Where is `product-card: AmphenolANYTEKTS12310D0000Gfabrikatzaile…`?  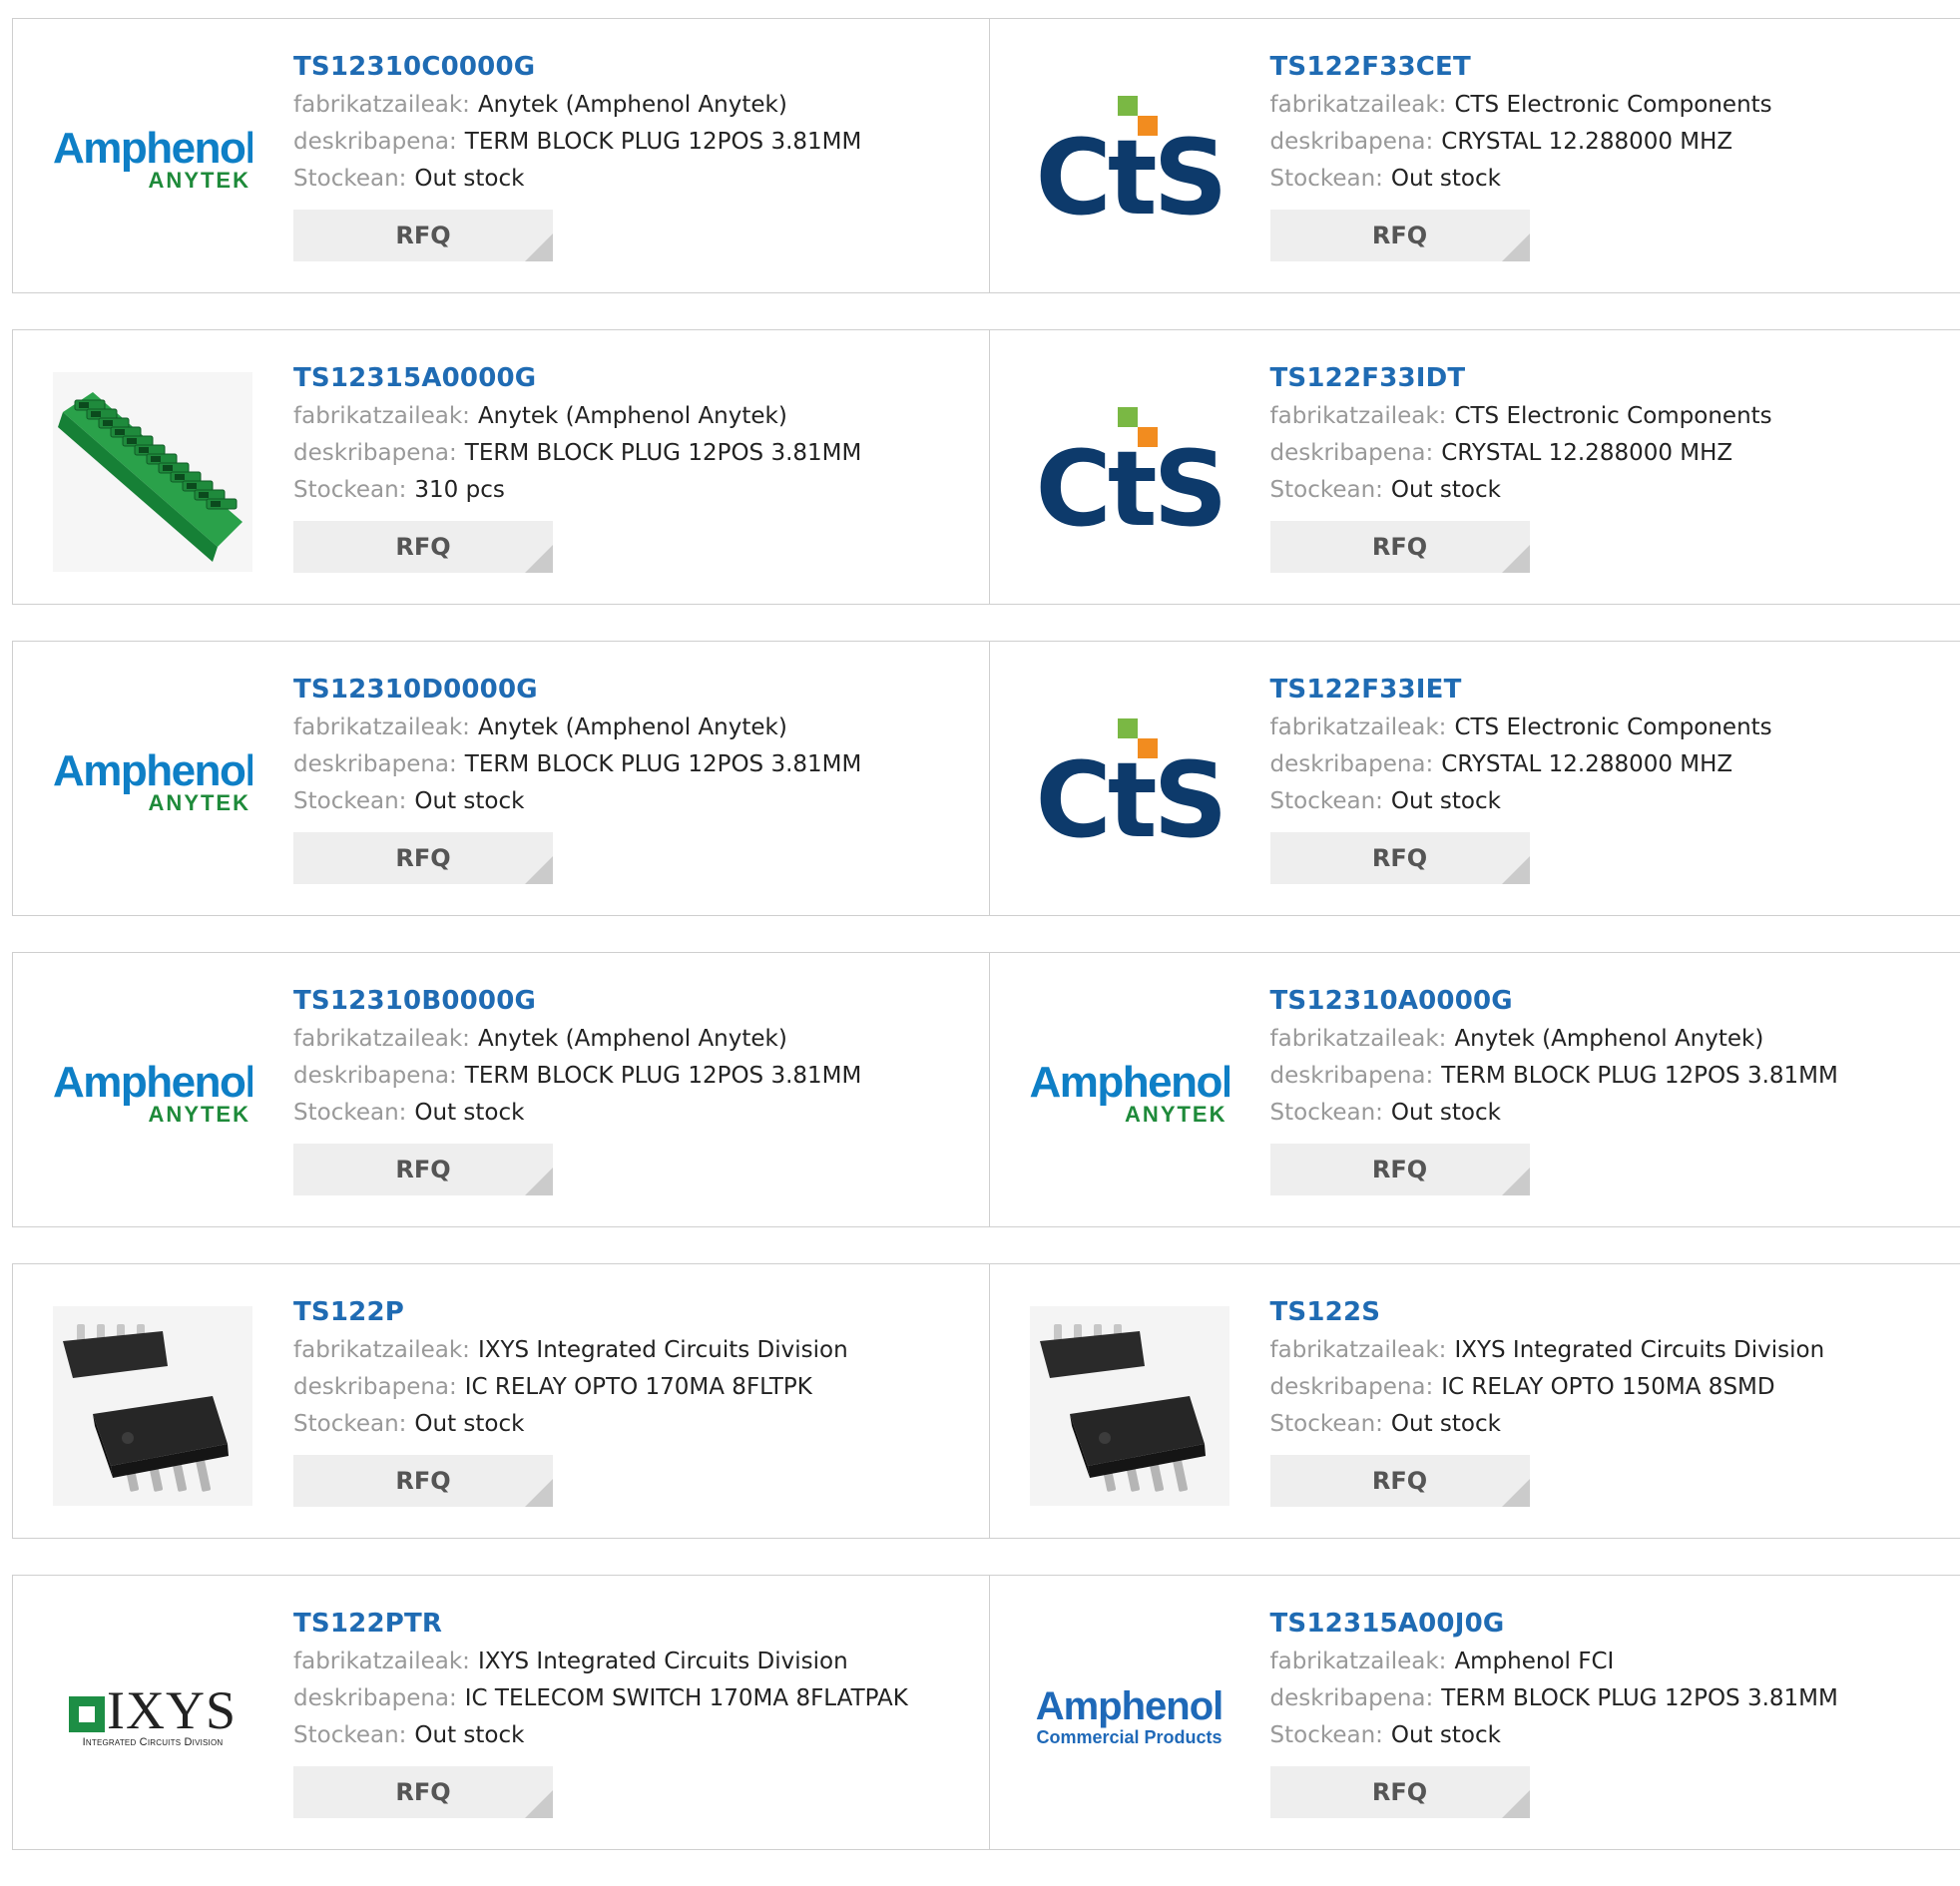
product-card: AmphenolANYTEKTS12310D0000Gfabrikatzaile… is located at coordinates (501, 778).